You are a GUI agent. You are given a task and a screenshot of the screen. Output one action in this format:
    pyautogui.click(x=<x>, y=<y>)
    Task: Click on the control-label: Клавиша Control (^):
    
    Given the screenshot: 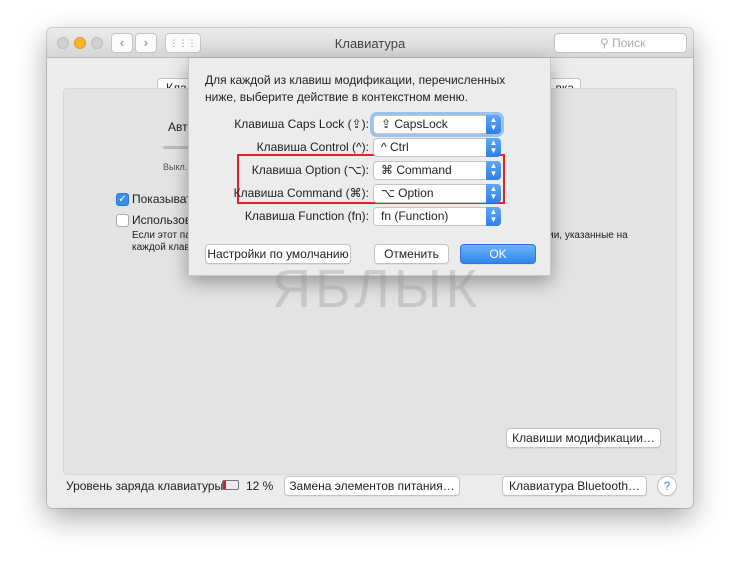 What is the action you would take?
    pyautogui.click(x=312, y=147)
    